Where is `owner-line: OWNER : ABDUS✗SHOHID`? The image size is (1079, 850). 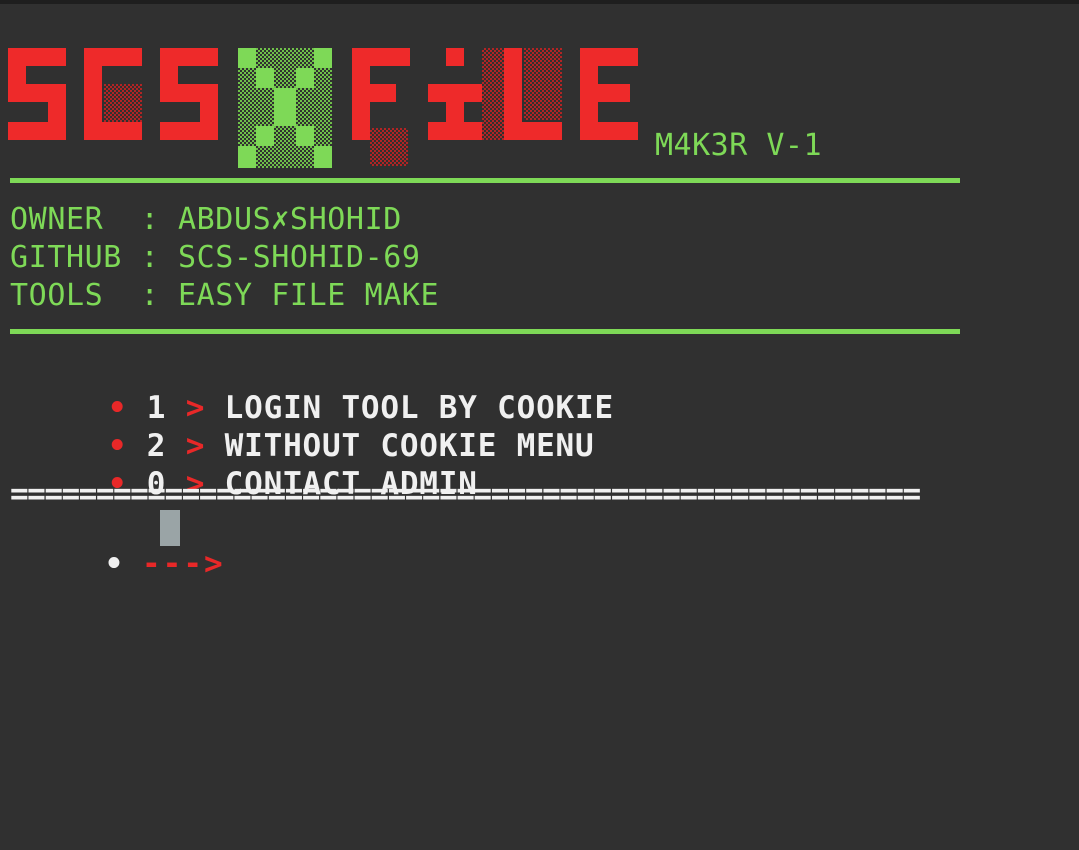
owner-line: OWNER : ABDUS✗SHOHID is located at coordinates (206, 219).